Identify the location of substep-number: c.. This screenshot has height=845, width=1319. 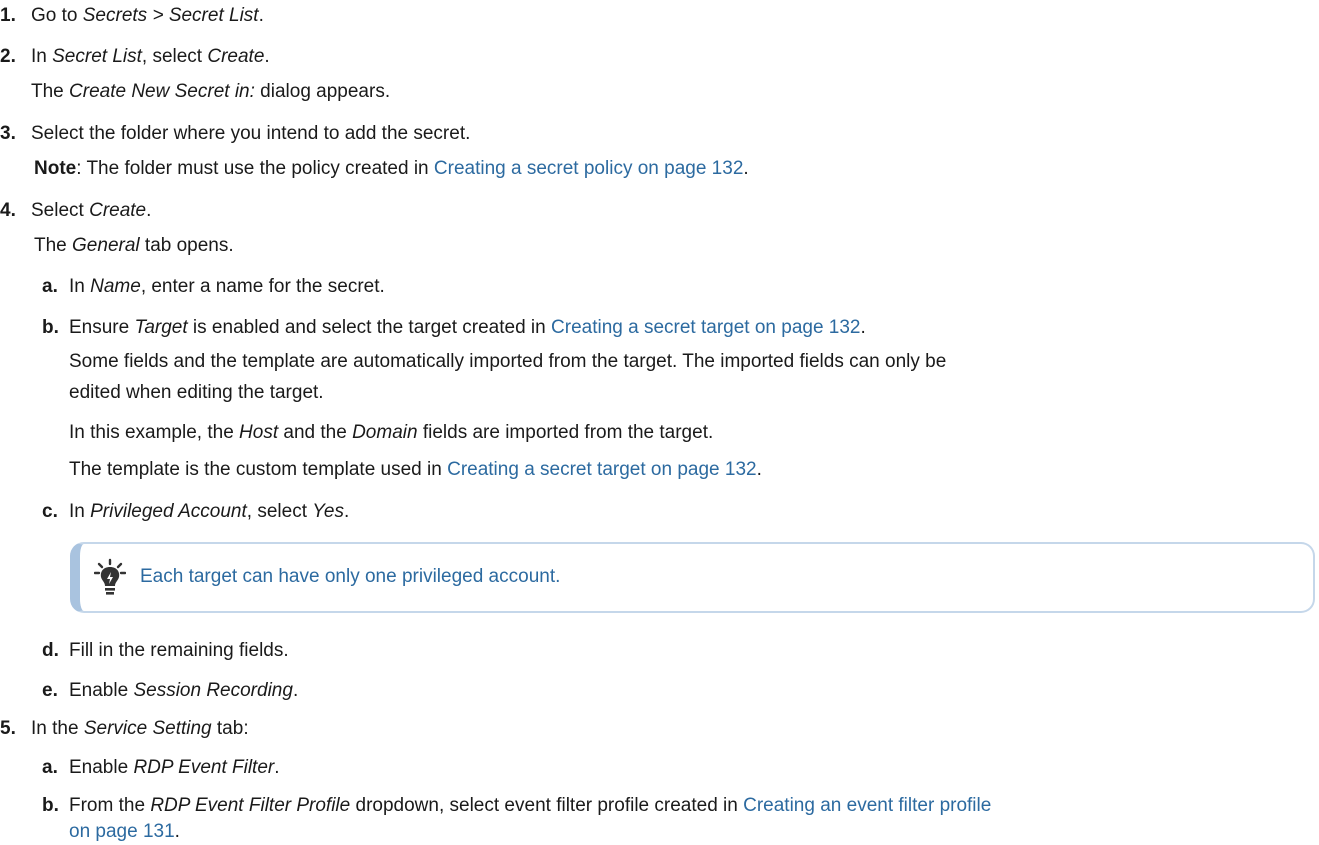
(50, 511).